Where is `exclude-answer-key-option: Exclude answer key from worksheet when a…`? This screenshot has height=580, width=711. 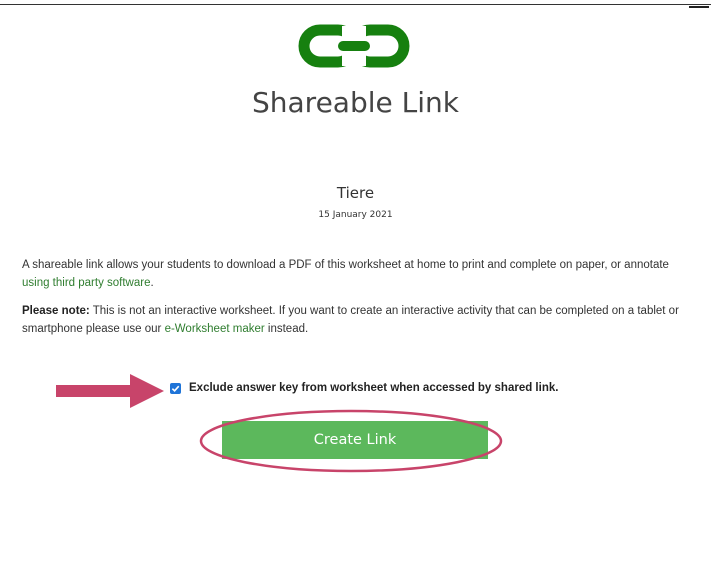 exclude-answer-key-option: Exclude answer key from worksheet when a… is located at coordinates (364, 388).